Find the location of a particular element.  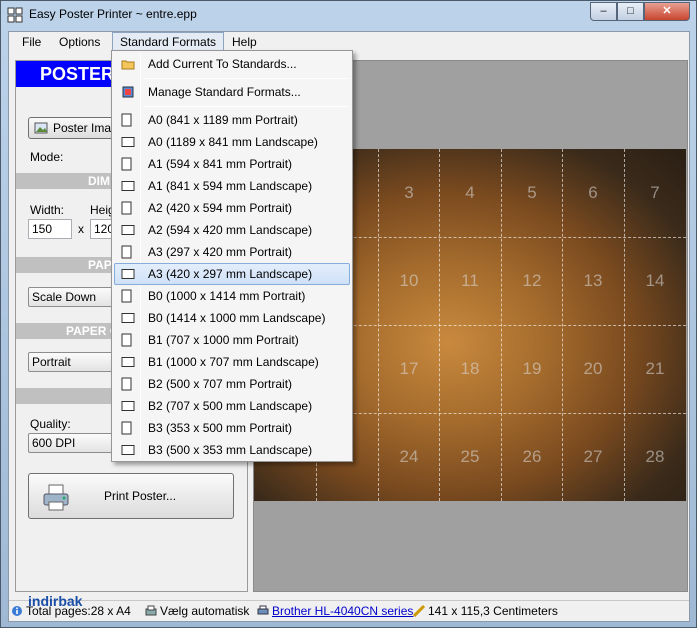

width-label: Width: is located at coordinates (47, 210).